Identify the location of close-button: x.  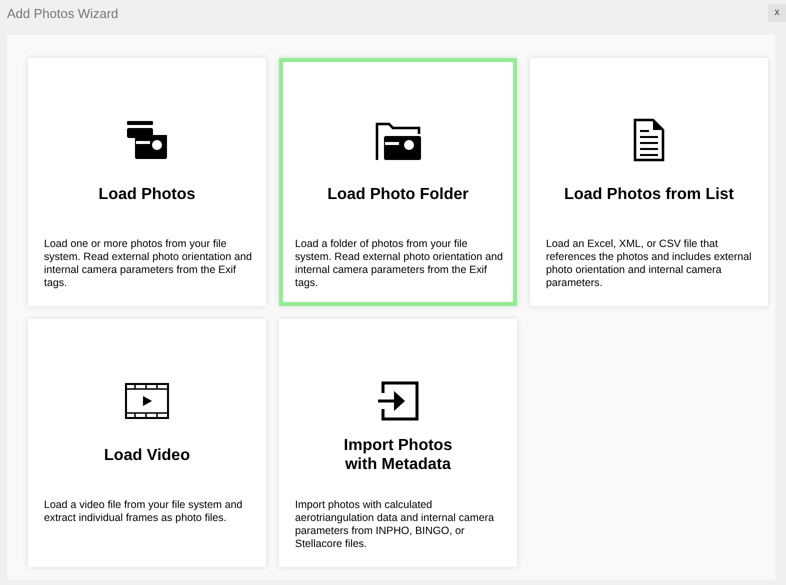
(777, 13).